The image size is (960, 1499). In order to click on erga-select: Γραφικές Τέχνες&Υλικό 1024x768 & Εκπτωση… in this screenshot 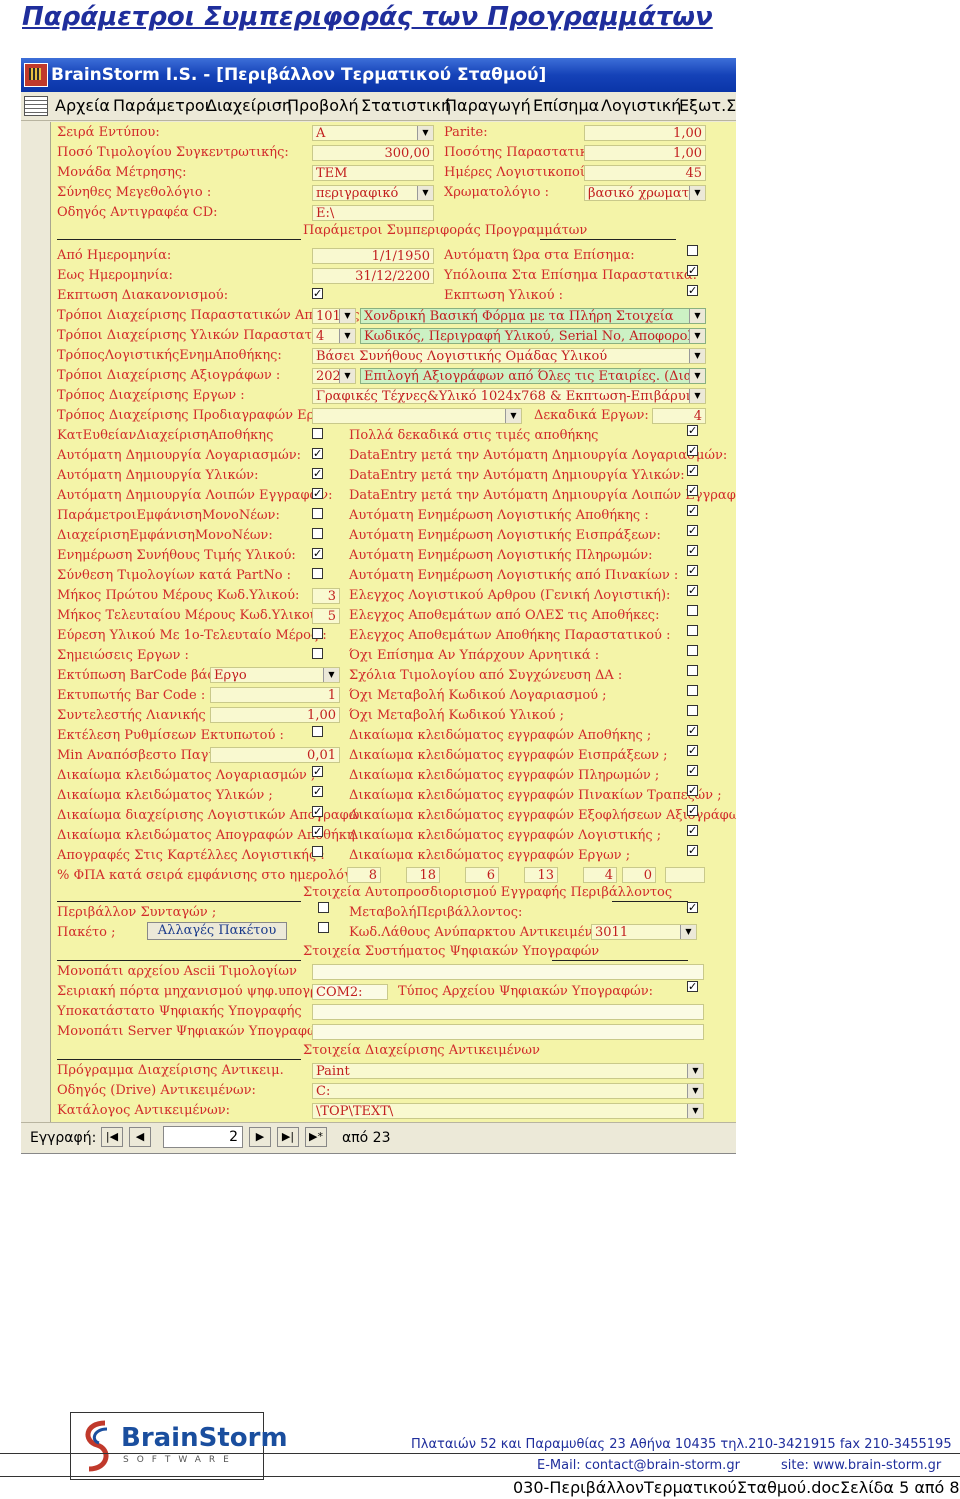, I will do `click(509, 396)`.